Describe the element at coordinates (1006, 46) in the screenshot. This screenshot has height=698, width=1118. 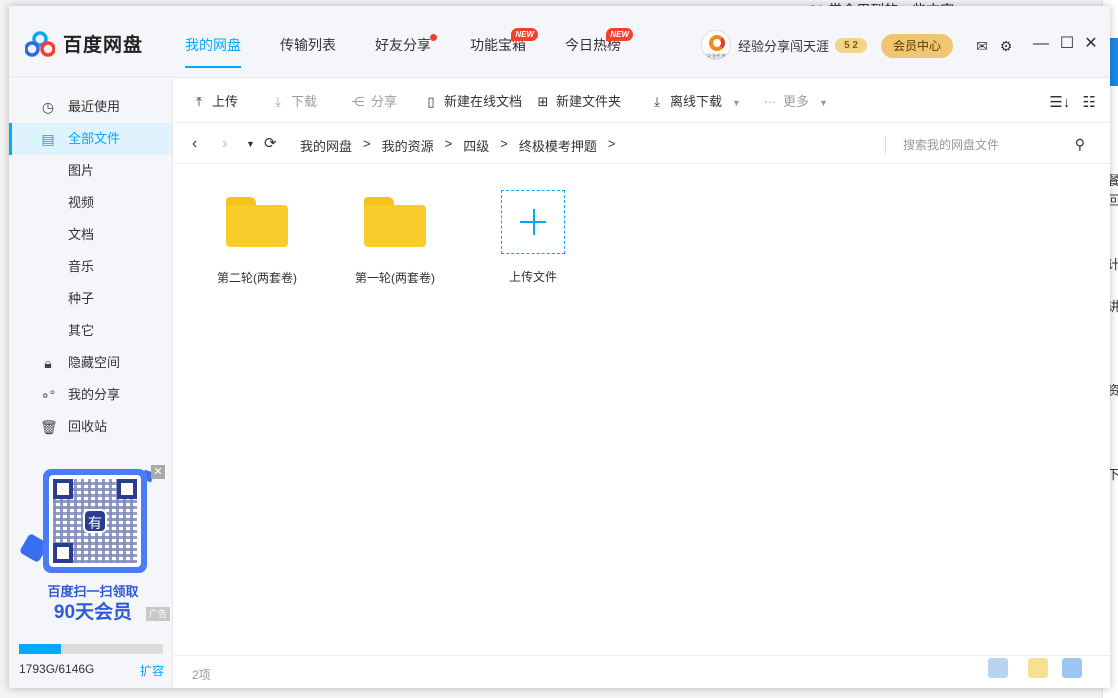
I see `settings-icon: ⚙` at that location.